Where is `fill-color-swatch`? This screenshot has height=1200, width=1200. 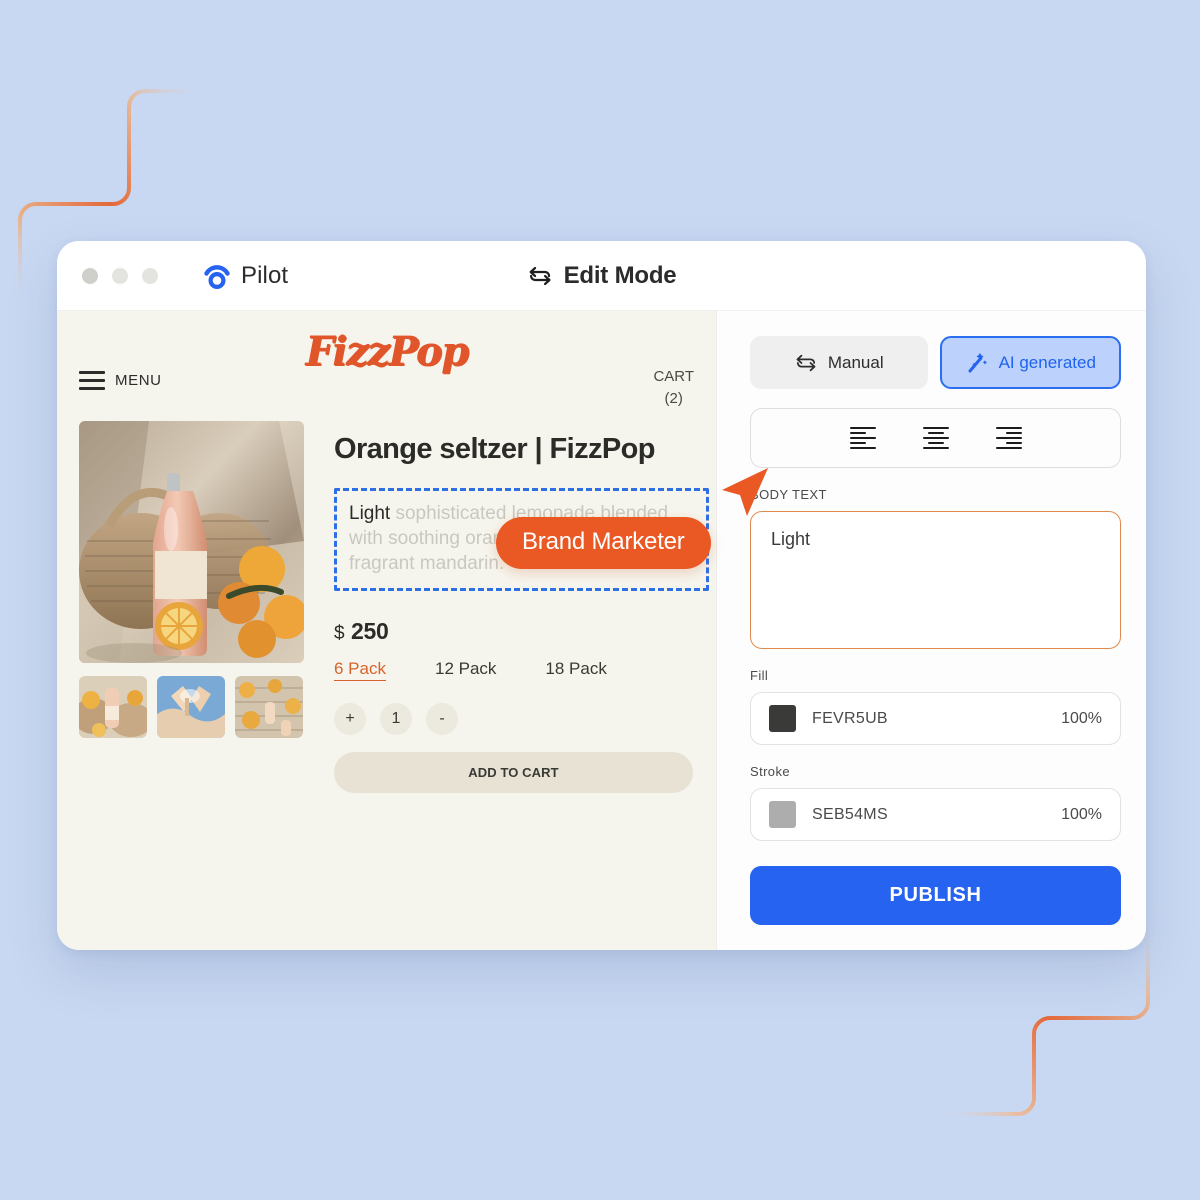
fill-color-swatch is located at coordinates (782, 718).